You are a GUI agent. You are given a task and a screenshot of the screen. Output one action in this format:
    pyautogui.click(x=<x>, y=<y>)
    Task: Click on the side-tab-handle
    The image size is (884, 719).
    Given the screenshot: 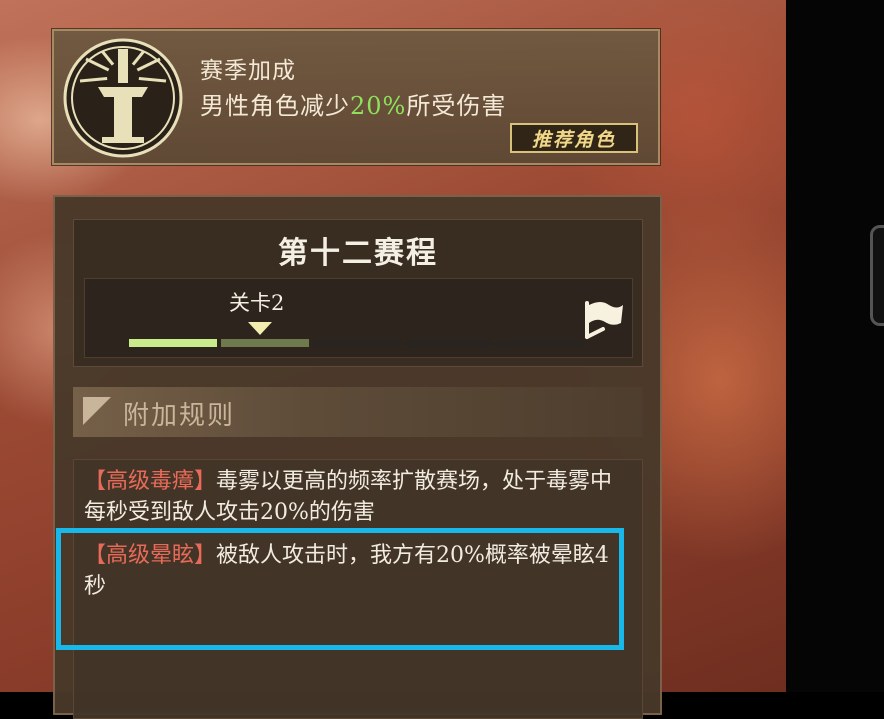 What is the action you would take?
    pyautogui.click(x=877, y=275)
    